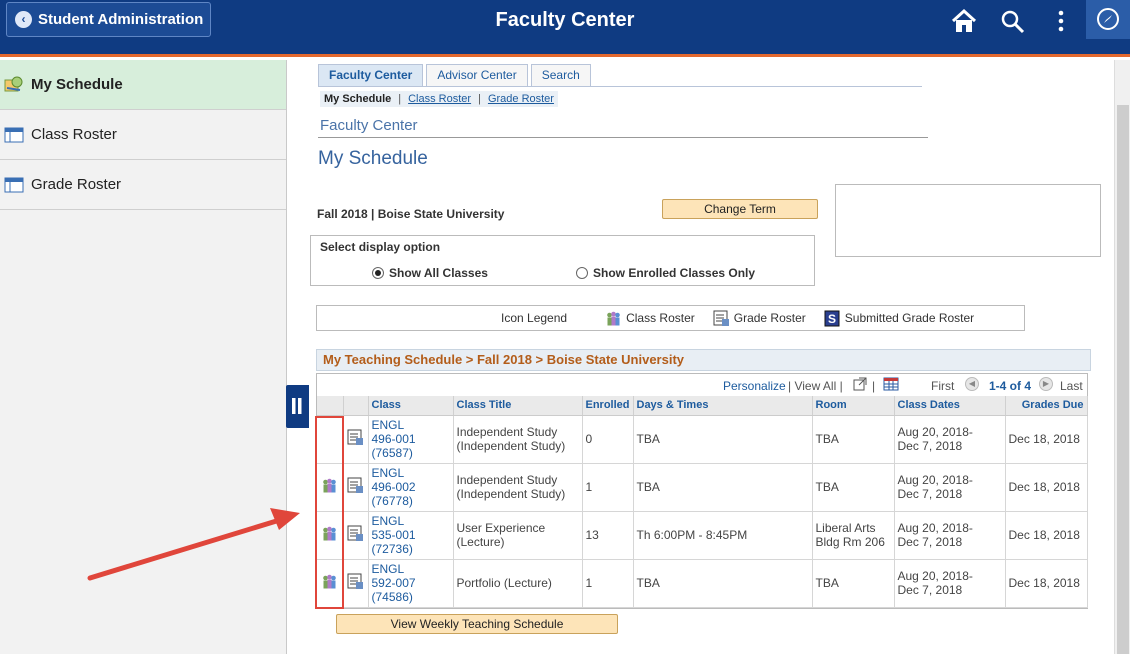 The width and height of the screenshot is (1130, 654). What do you see at coordinates (853, 406) in the screenshot?
I see `column-header-room: Room` at bounding box center [853, 406].